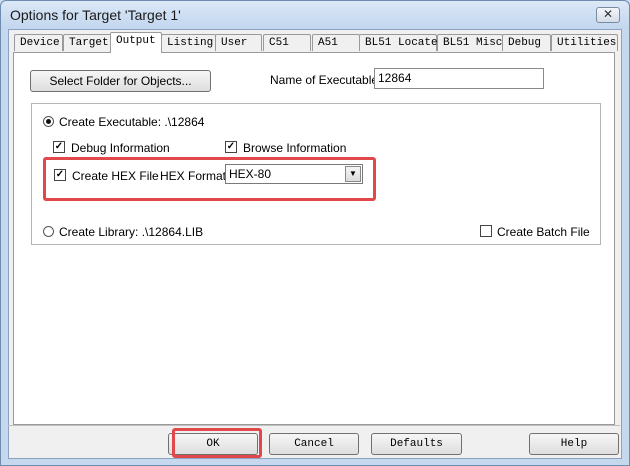 The width and height of the screenshot is (630, 466). I want to click on tab-c51: C51, so click(287, 42).